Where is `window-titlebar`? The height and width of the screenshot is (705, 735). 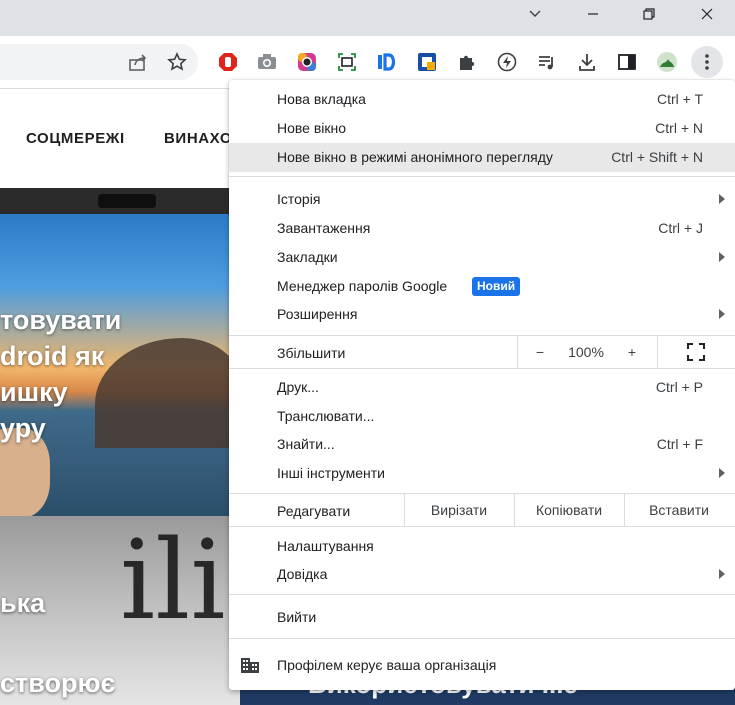
window-titlebar is located at coordinates (367, 18).